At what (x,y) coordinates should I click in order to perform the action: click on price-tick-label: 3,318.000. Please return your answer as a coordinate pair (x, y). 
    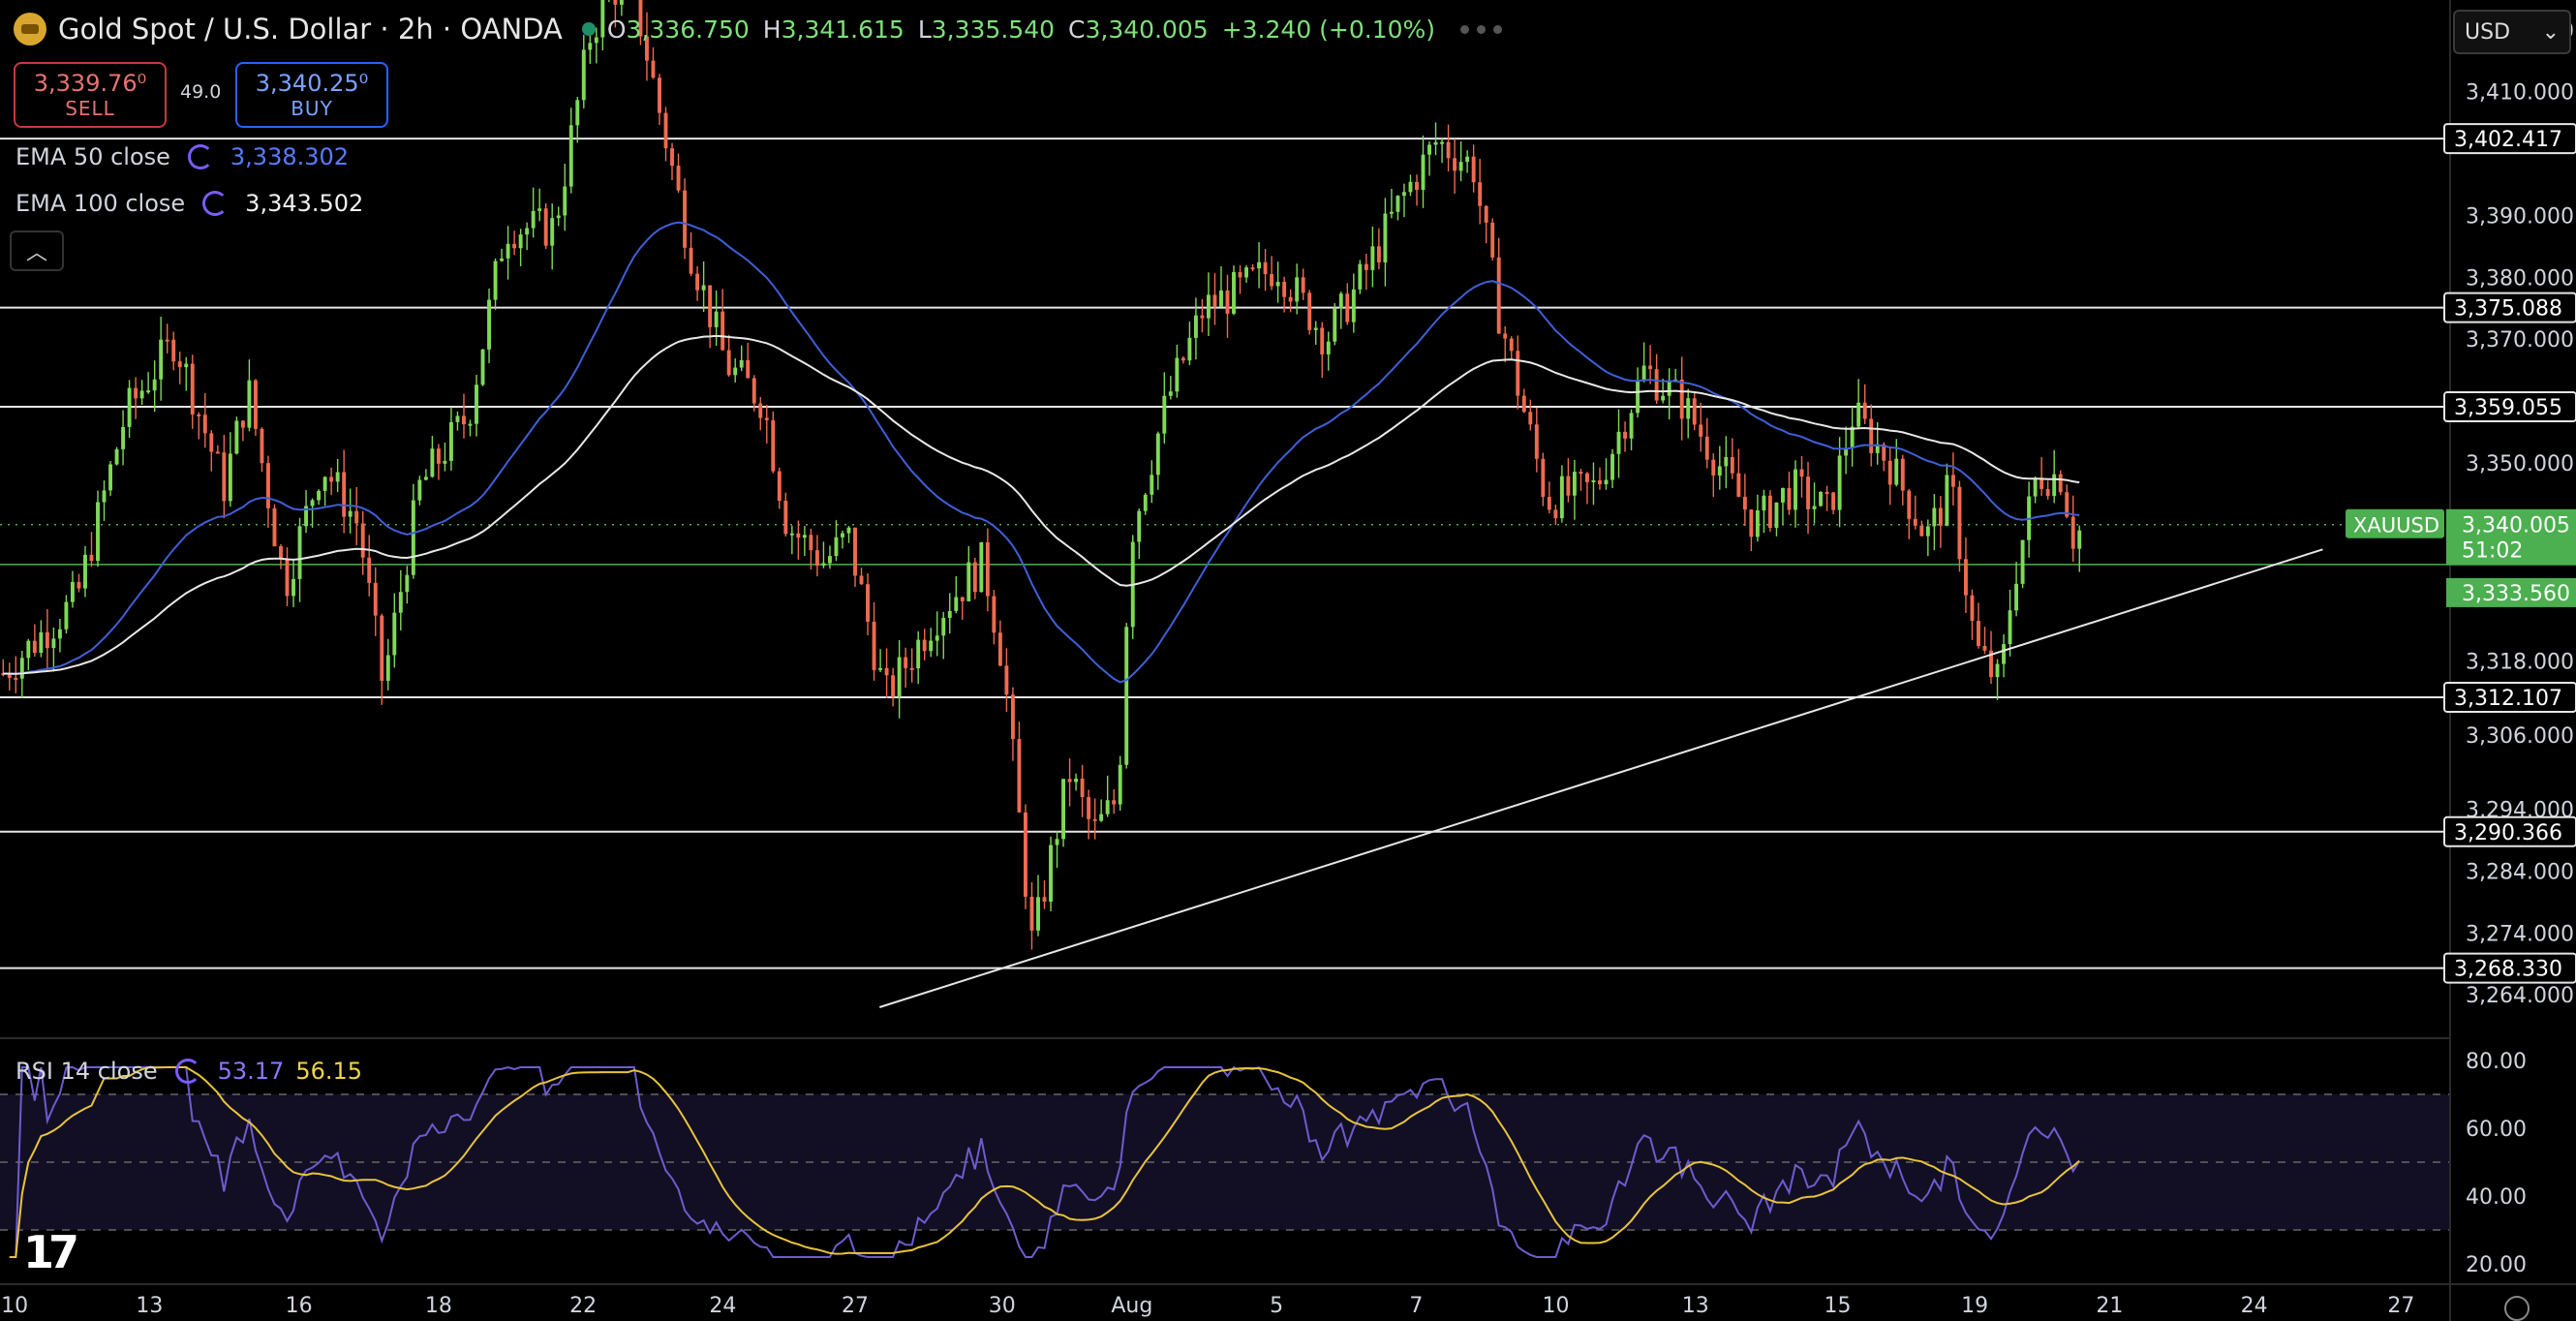
    Looking at the image, I should click on (2520, 662).